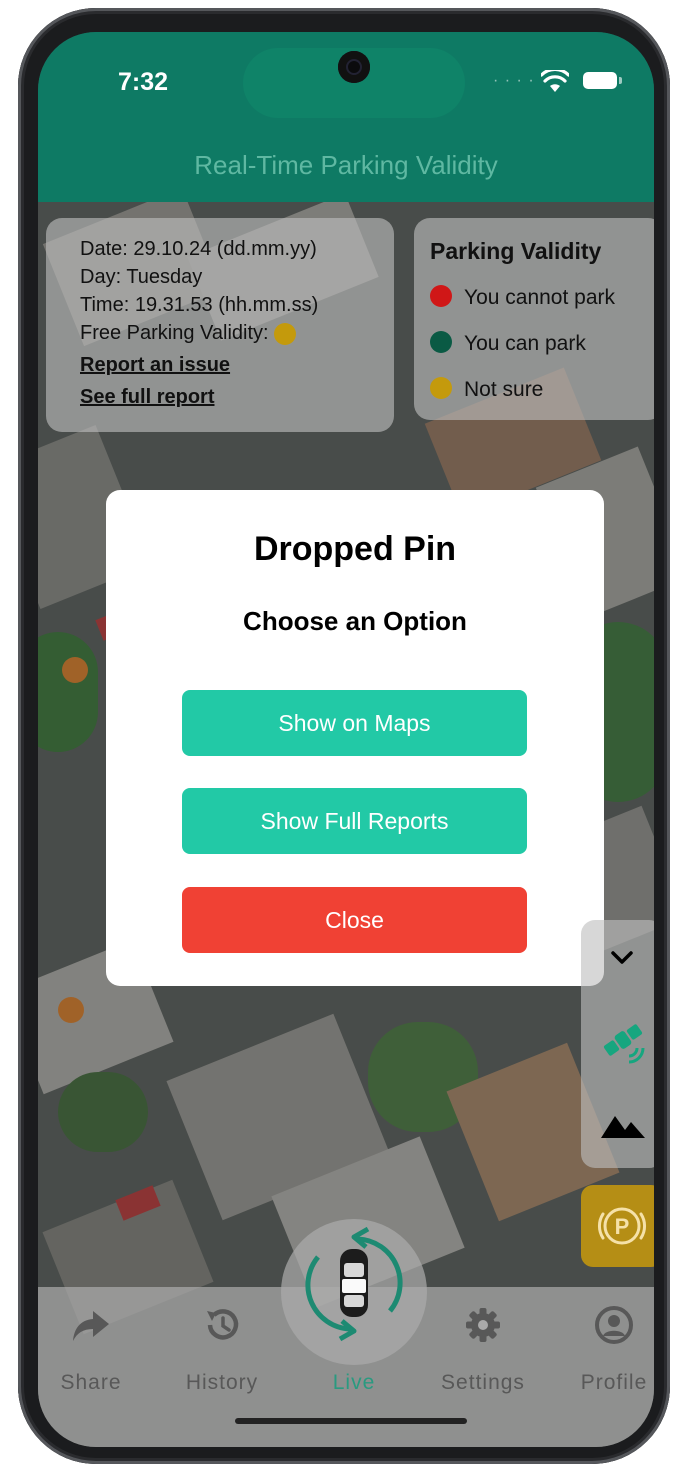 The width and height of the screenshot is (673, 1472). What do you see at coordinates (147, 397) in the screenshot?
I see `see-full-report-link: See full report` at bounding box center [147, 397].